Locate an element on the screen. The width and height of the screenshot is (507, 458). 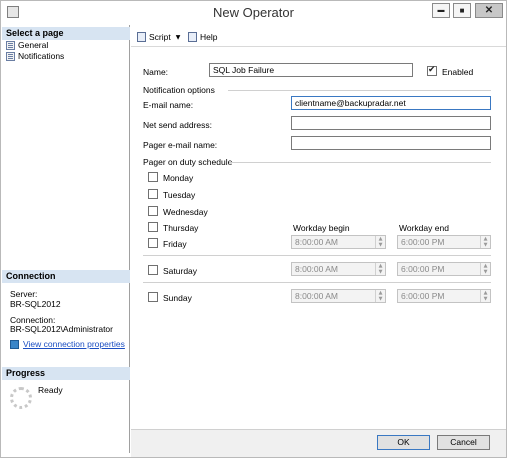
dialog-button-bar: OK Cancel is located at coordinates (318, 443).